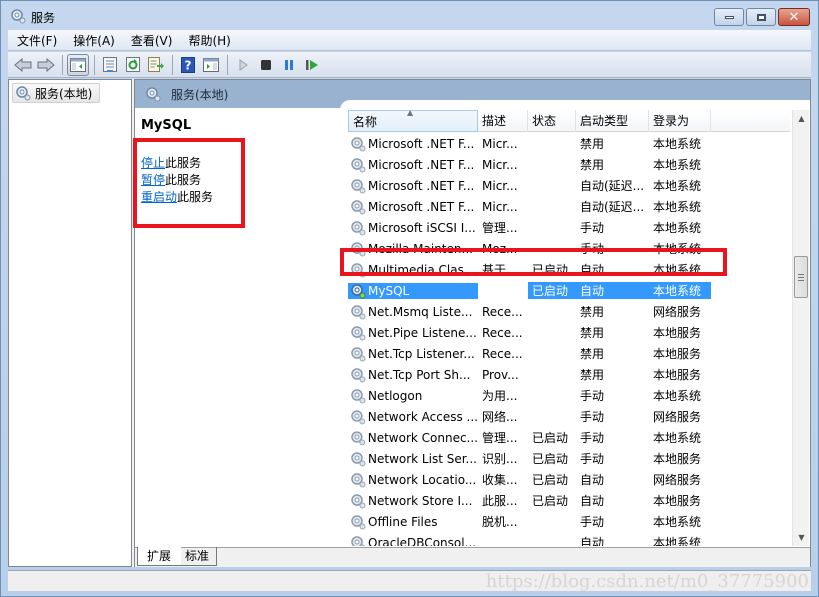 This screenshot has height=597, width=819. Describe the element at coordinates (569, 311) in the screenshot. I see `table-row: Net.Msmq Liste... Rece... 禁用 网络服务` at that location.